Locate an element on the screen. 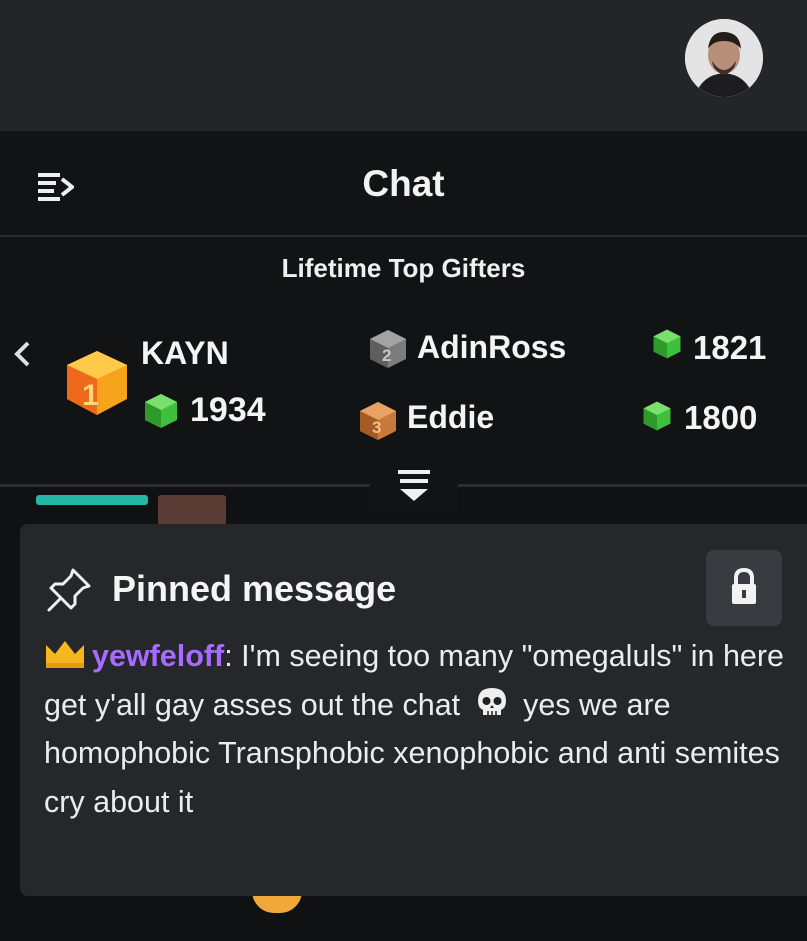  rank-1-badge-icon: 1 is located at coordinates (97, 383).